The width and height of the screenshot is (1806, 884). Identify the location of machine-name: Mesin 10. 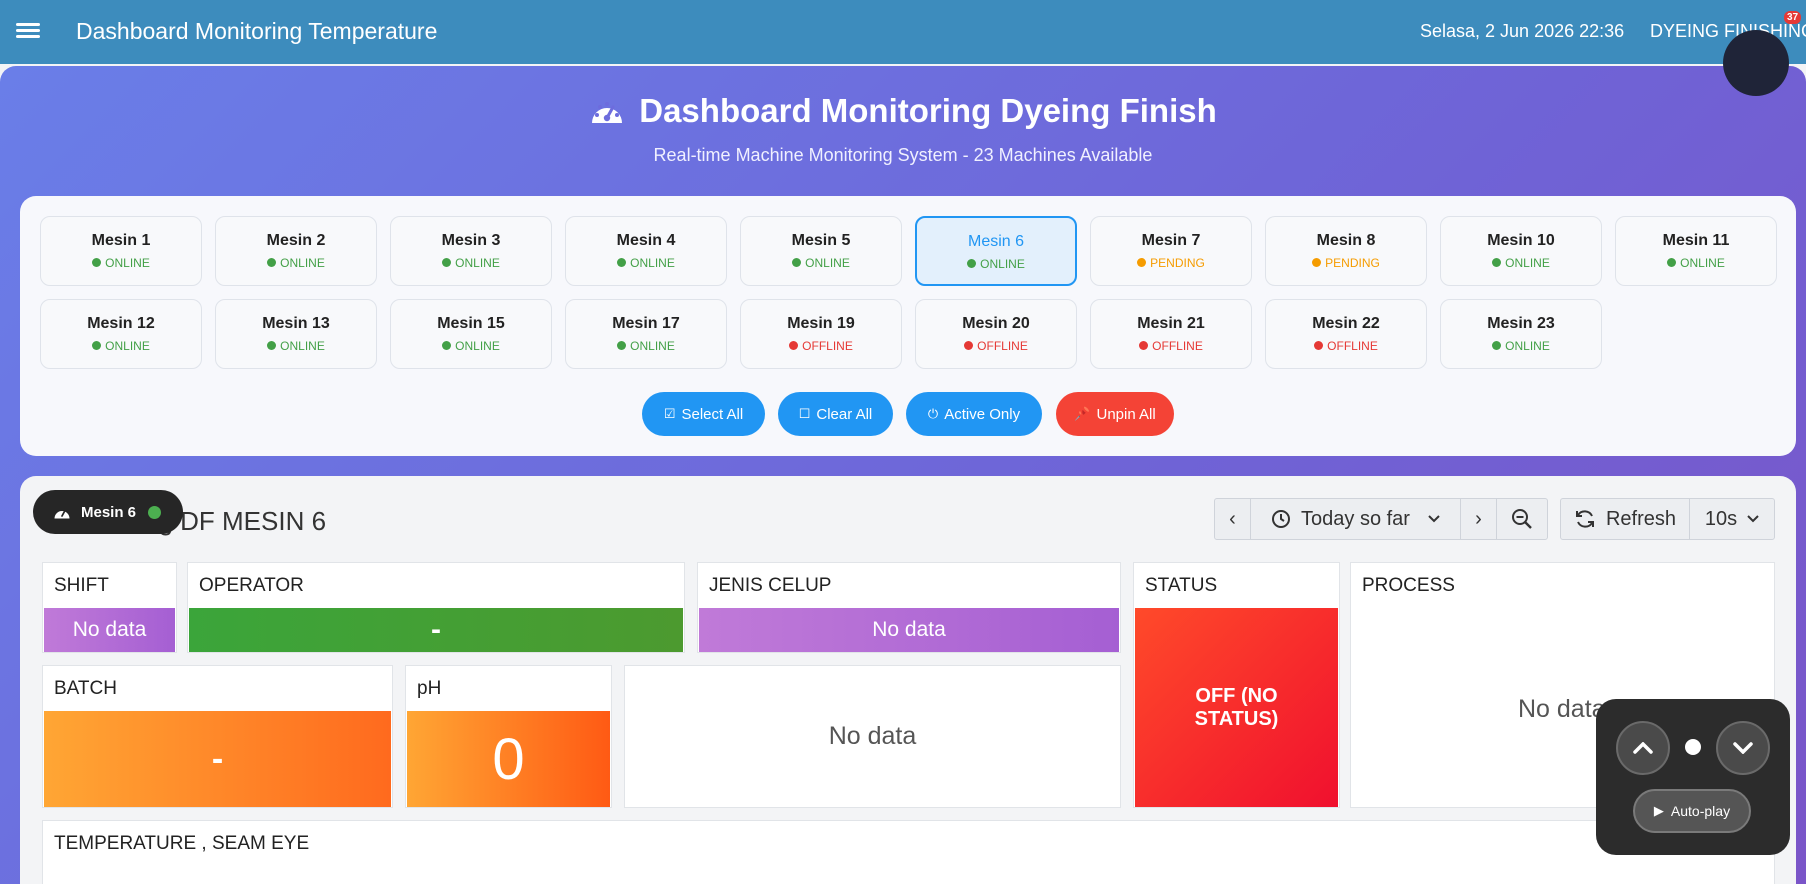
(1521, 240).